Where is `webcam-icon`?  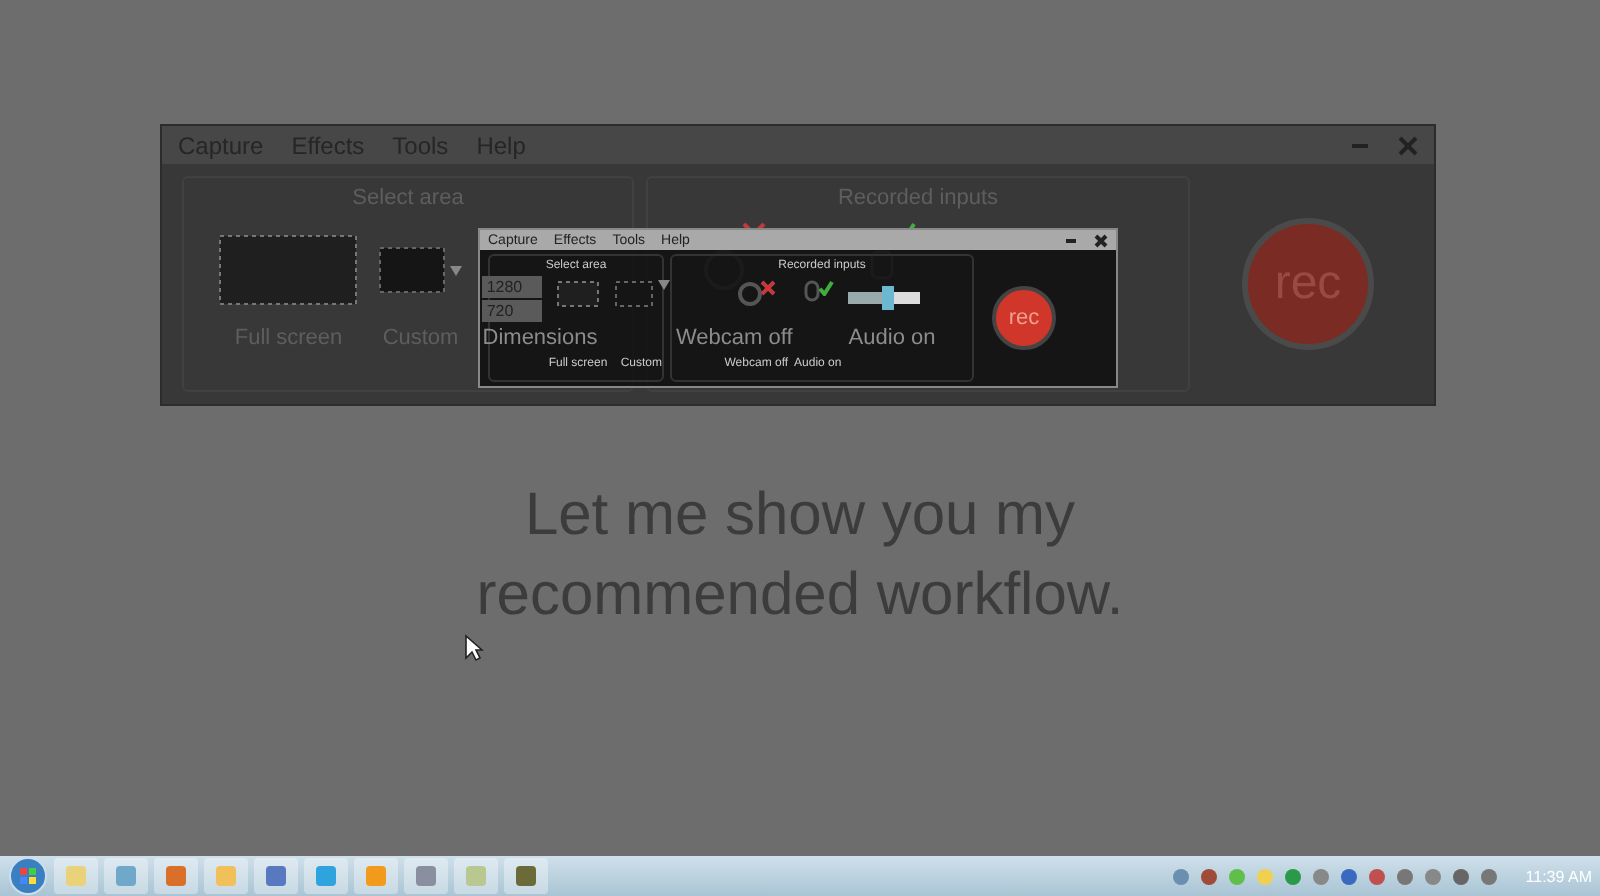
webcam-icon is located at coordinates (750, 294).